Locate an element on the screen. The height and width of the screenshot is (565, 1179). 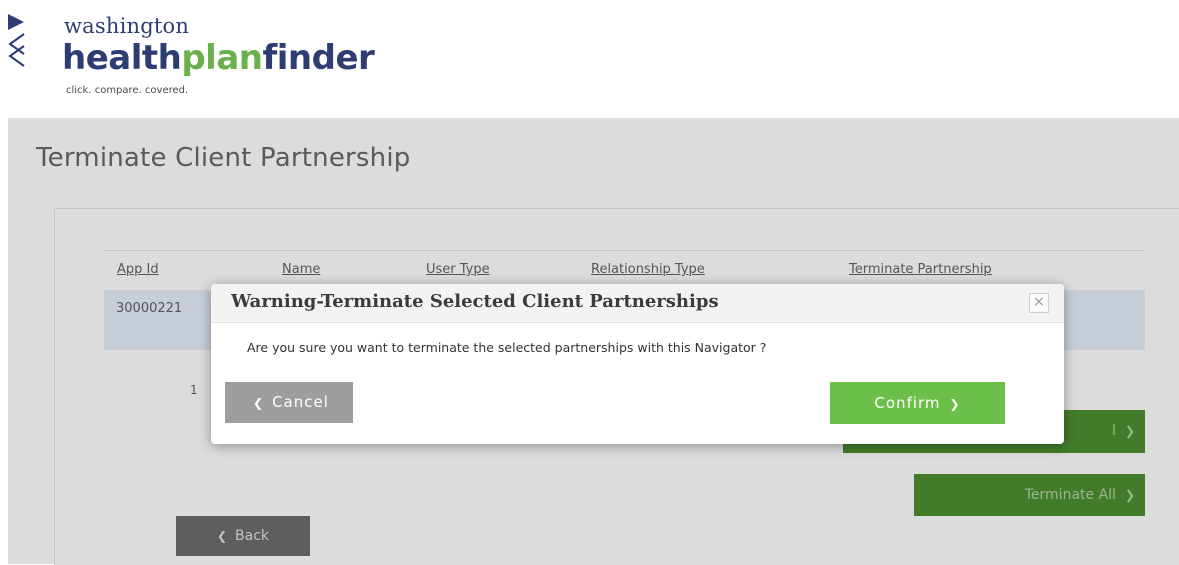
terminate-all-button: Terminate All ❯ is located at coordinates (1029, 495).